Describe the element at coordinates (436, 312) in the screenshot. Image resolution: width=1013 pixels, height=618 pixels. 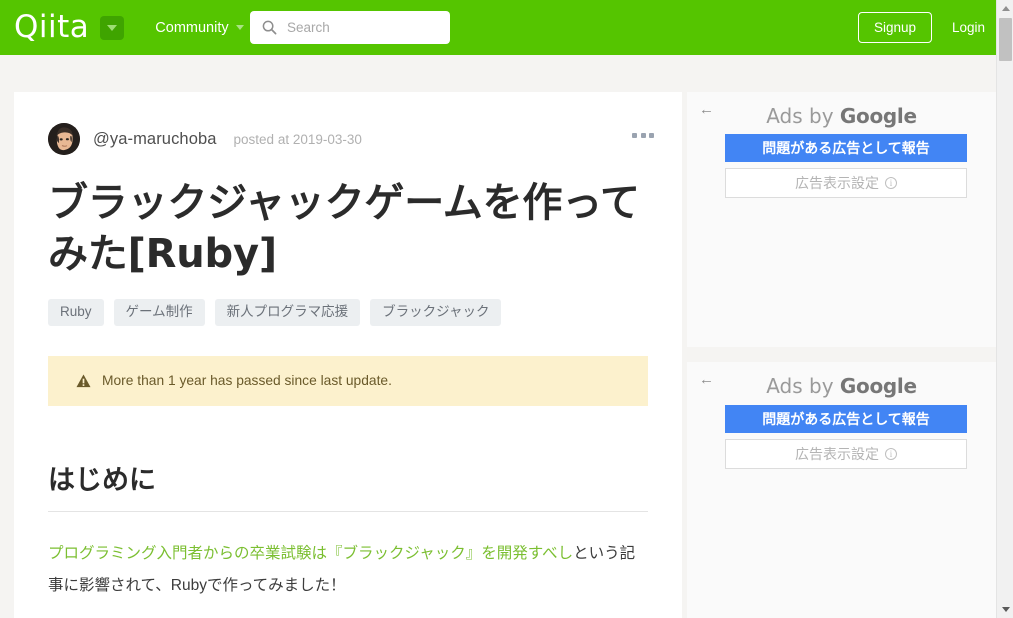
I see `tag-item: ブラックジャック` at that location.